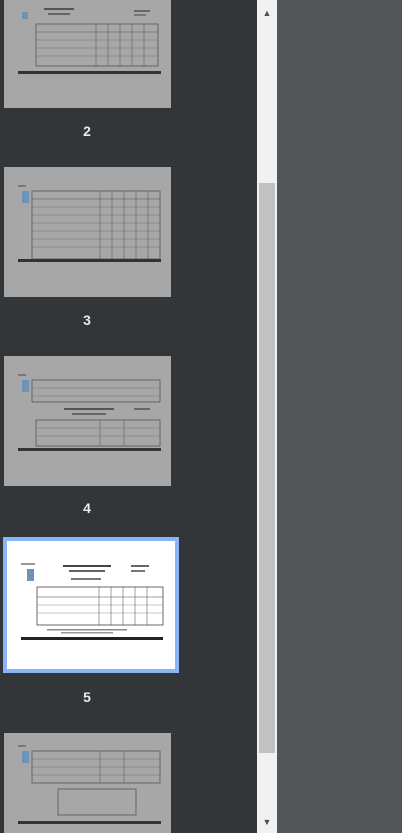 The height and width of the screenshot is (833, 402). What do you see at coordinates (87, 320) in the screenshot?
I see `page-number-3: 3` at bounding box center [87, 320].